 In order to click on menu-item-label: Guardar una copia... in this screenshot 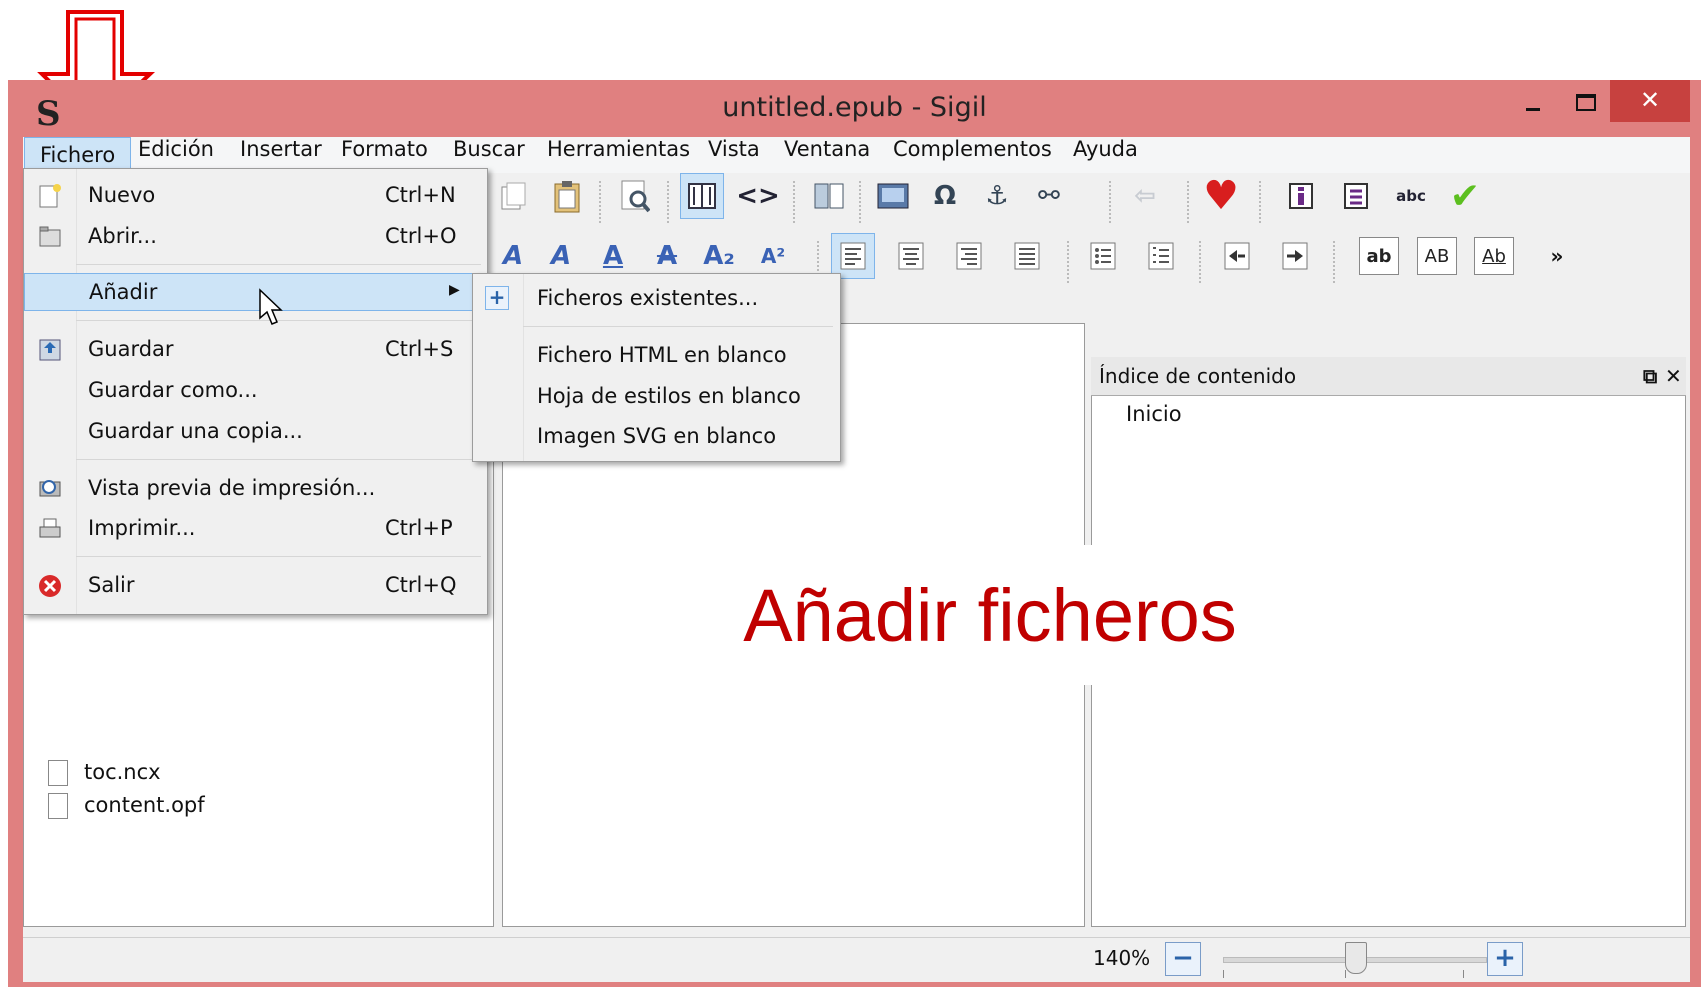, I will do `click(195, 431)`.